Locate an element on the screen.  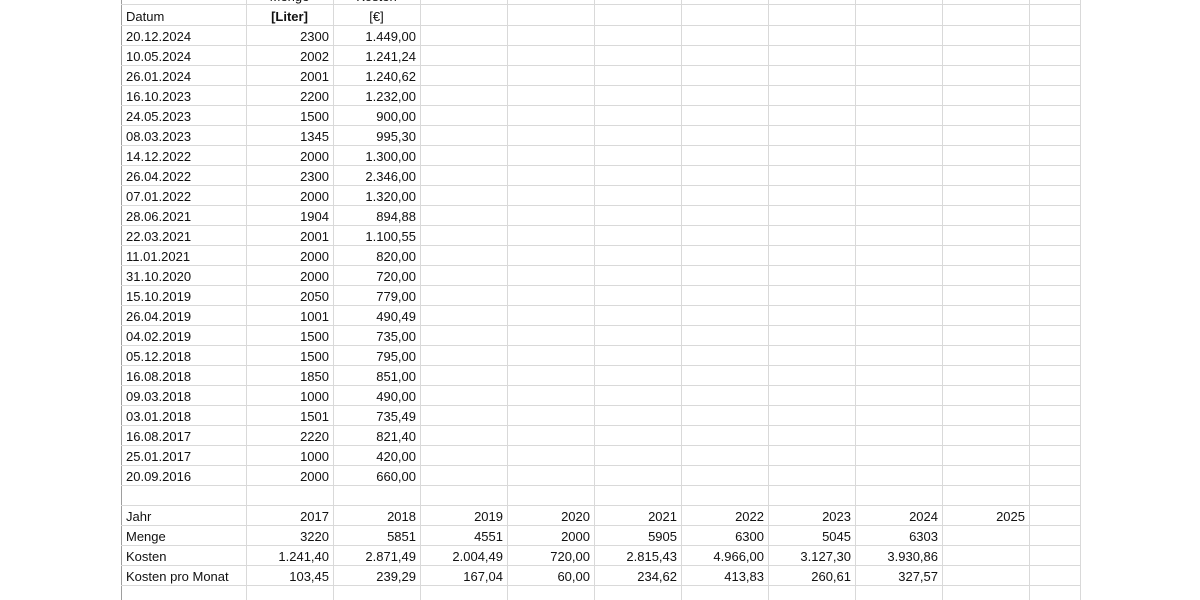
summary-kosten-pro-monat-cell: 239,29 is located at coordinates (376, 577).